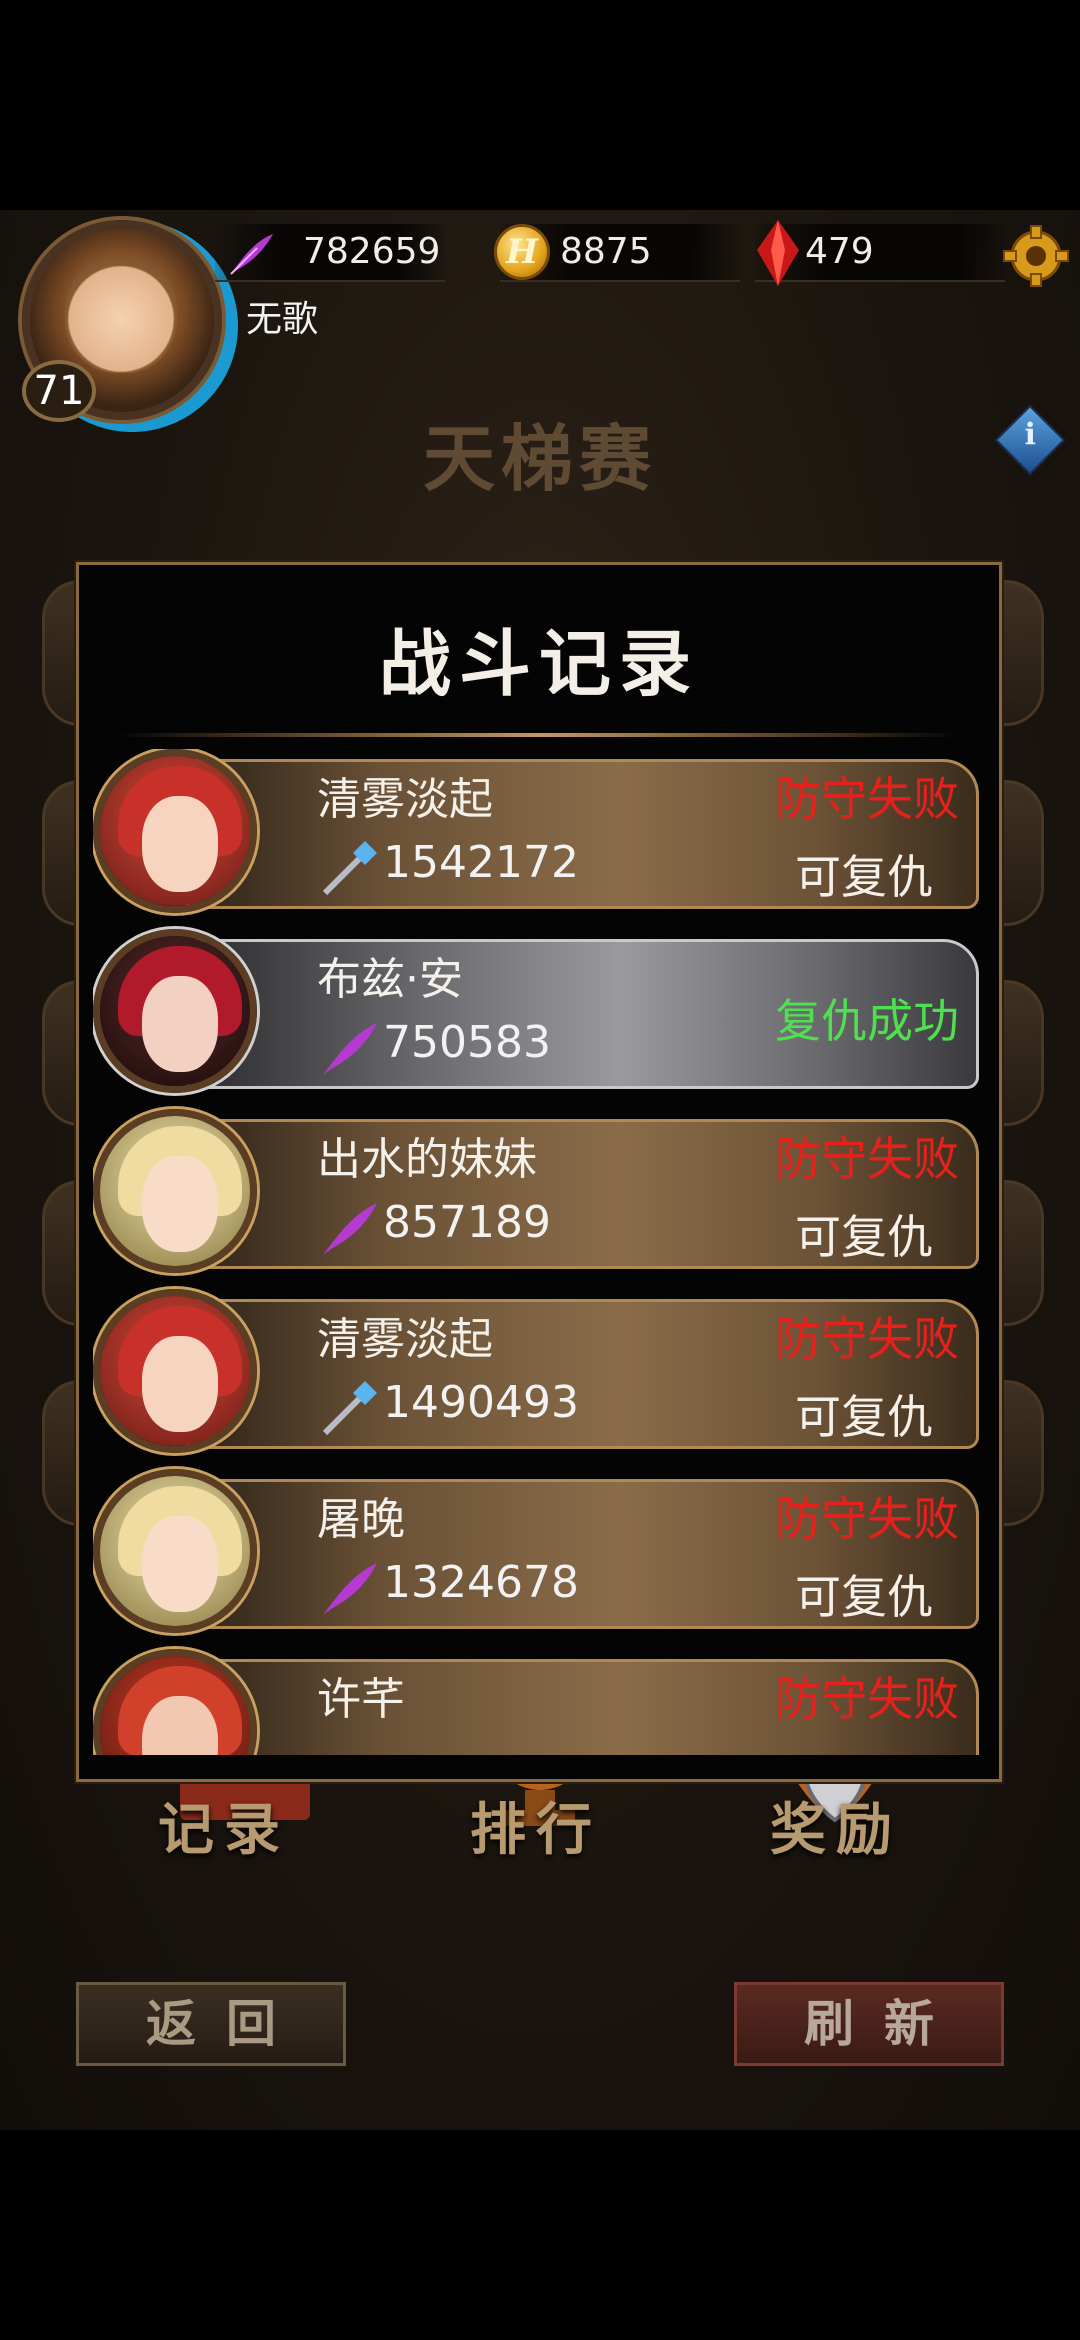 The image size is (1080, 2340). I want to click on opponent-name: 许芊, so click(361, 1699).